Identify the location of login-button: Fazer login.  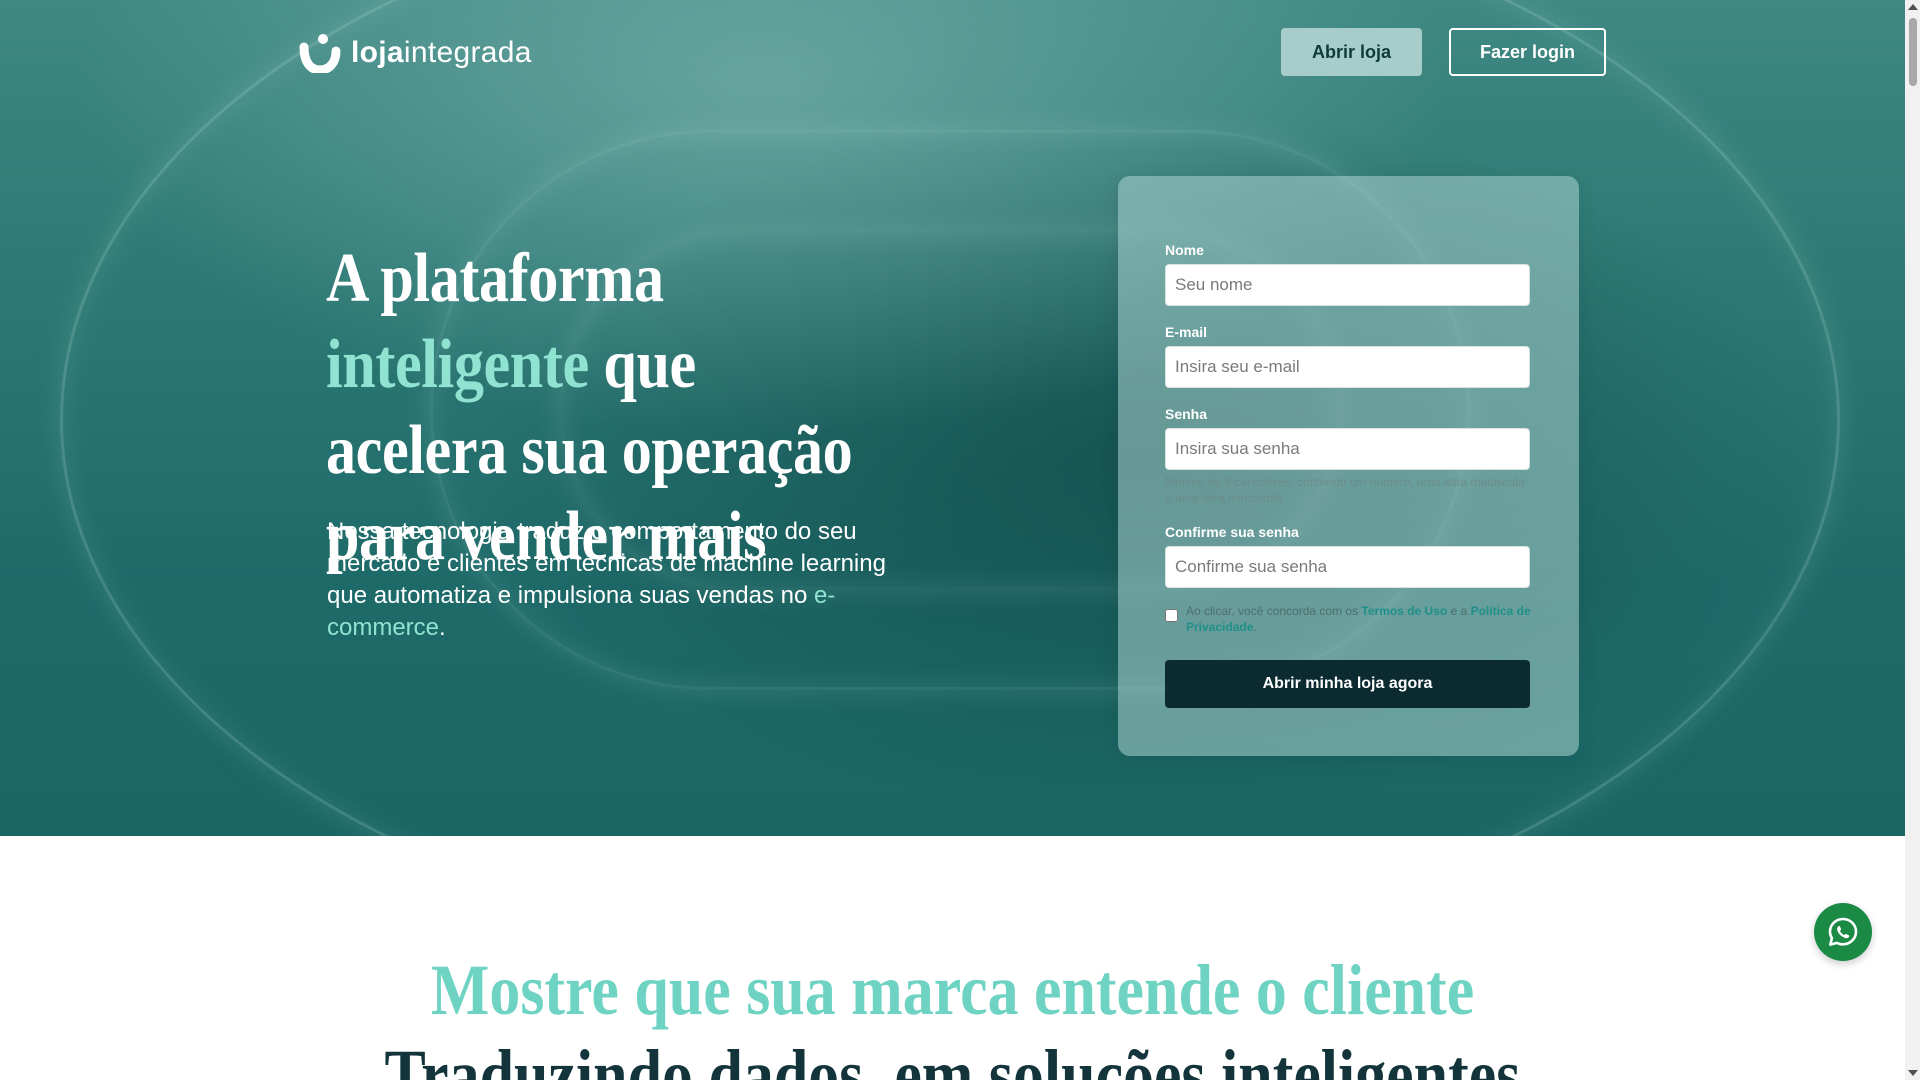
(1527, 52).